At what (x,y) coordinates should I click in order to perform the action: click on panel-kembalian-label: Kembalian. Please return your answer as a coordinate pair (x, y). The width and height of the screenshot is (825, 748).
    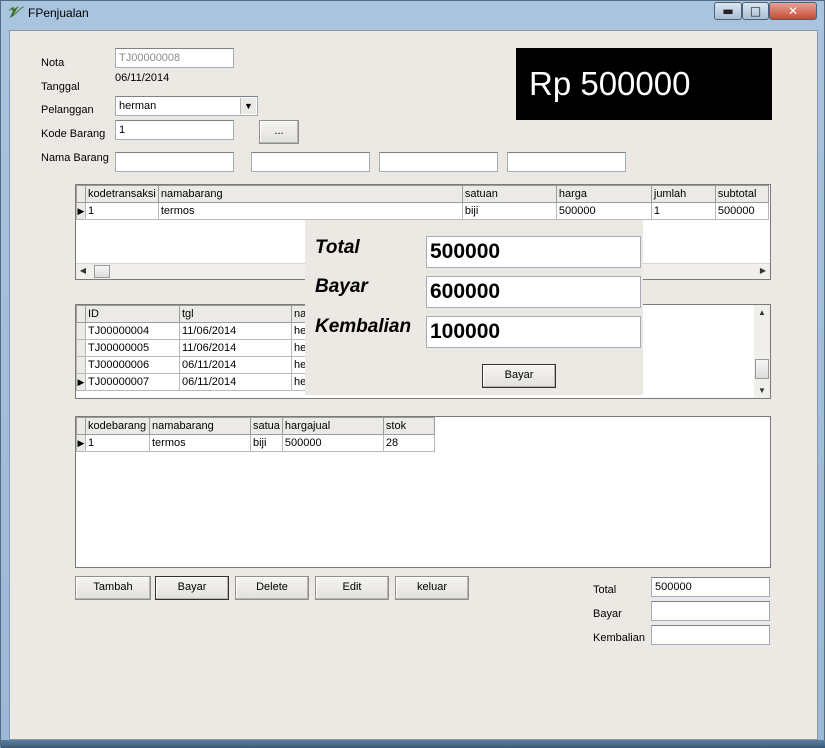
    Looking at the image, I should click on (363, 326).